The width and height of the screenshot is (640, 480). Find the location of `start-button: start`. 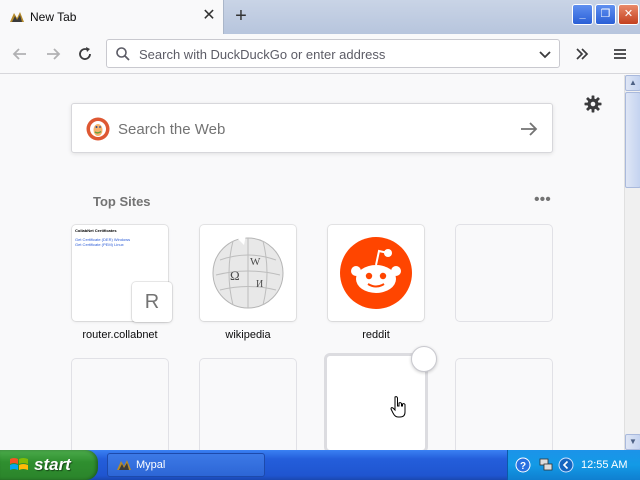

start-button: start is located at coordinates (49, 465).